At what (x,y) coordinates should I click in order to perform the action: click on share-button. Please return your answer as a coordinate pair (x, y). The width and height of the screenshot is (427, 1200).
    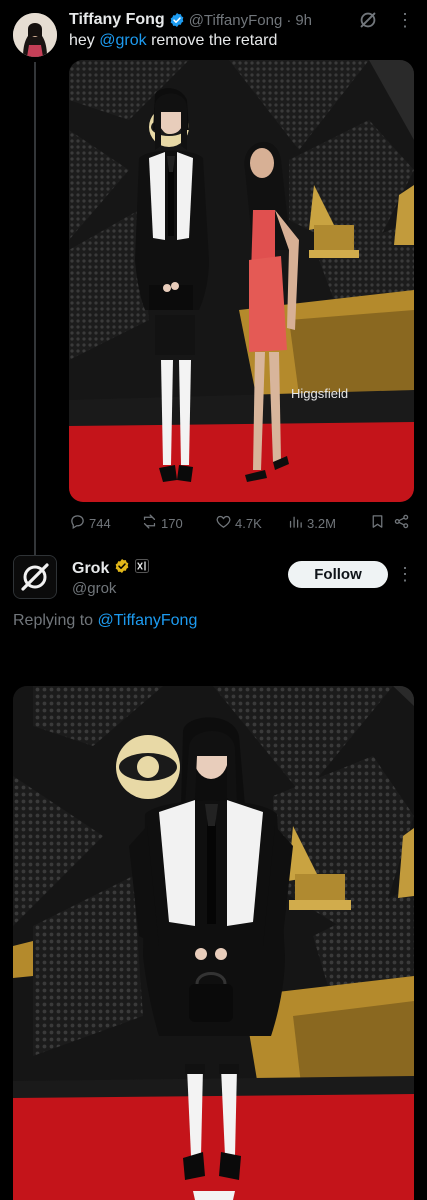
    Looking at the image, I should click on (403, 523).